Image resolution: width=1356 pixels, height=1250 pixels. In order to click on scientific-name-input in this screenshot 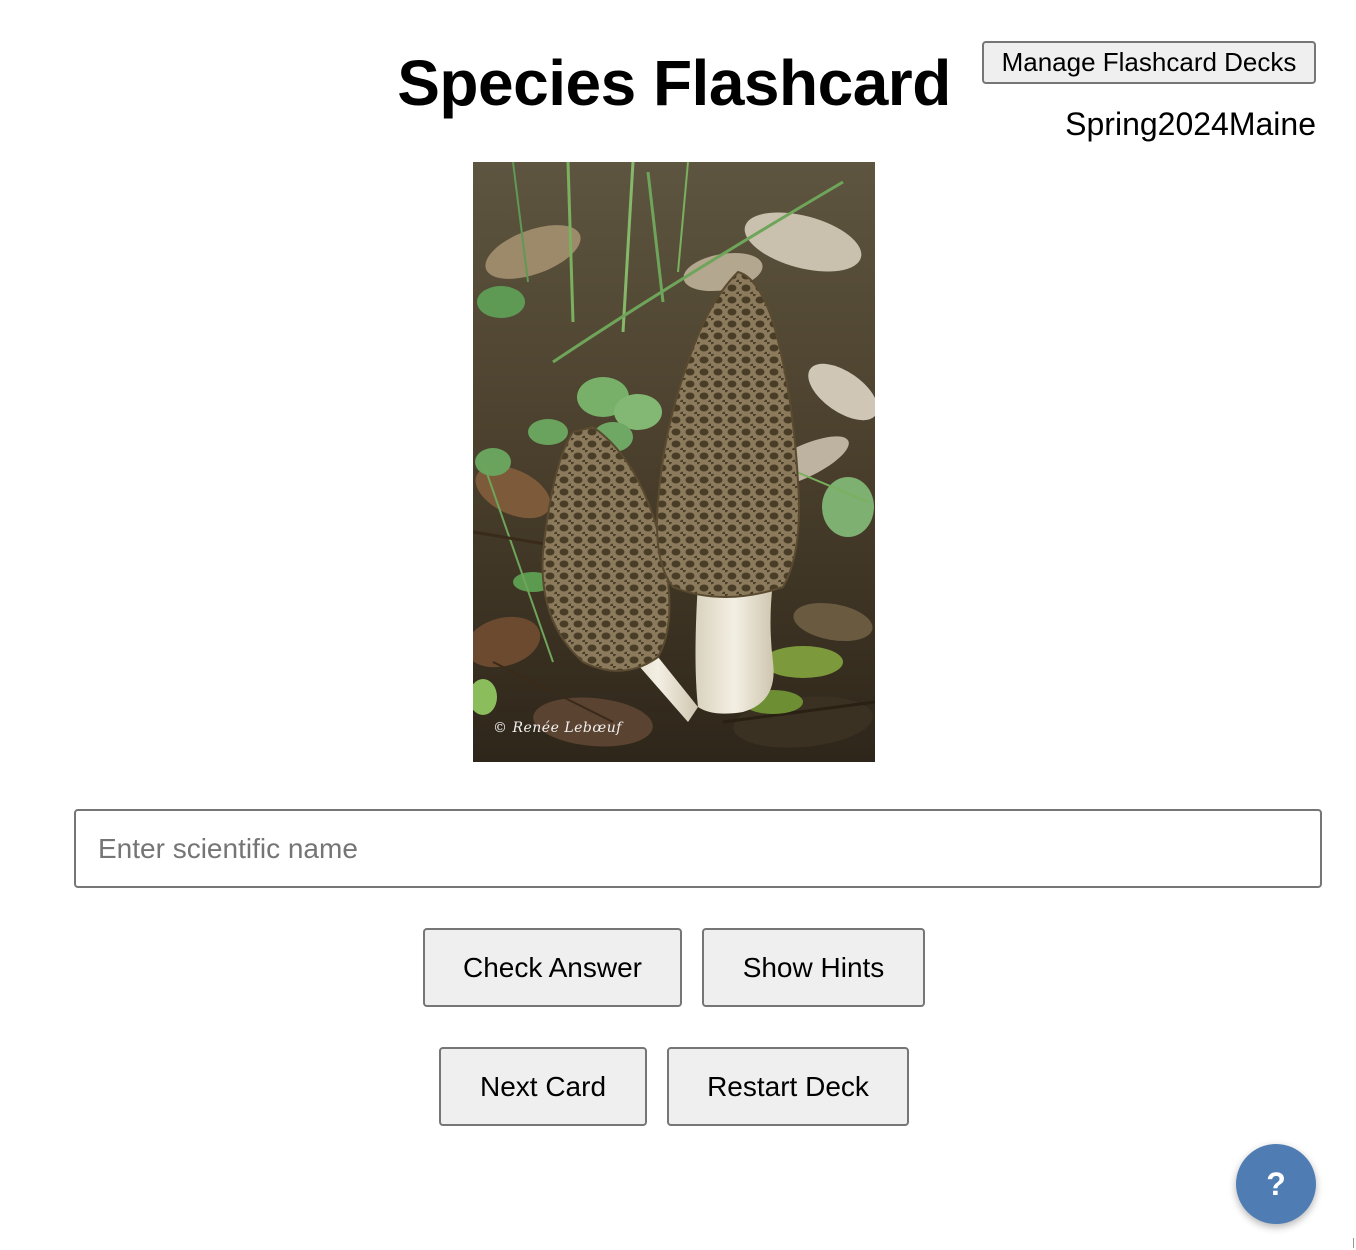, I will do `click(698, 848)`.